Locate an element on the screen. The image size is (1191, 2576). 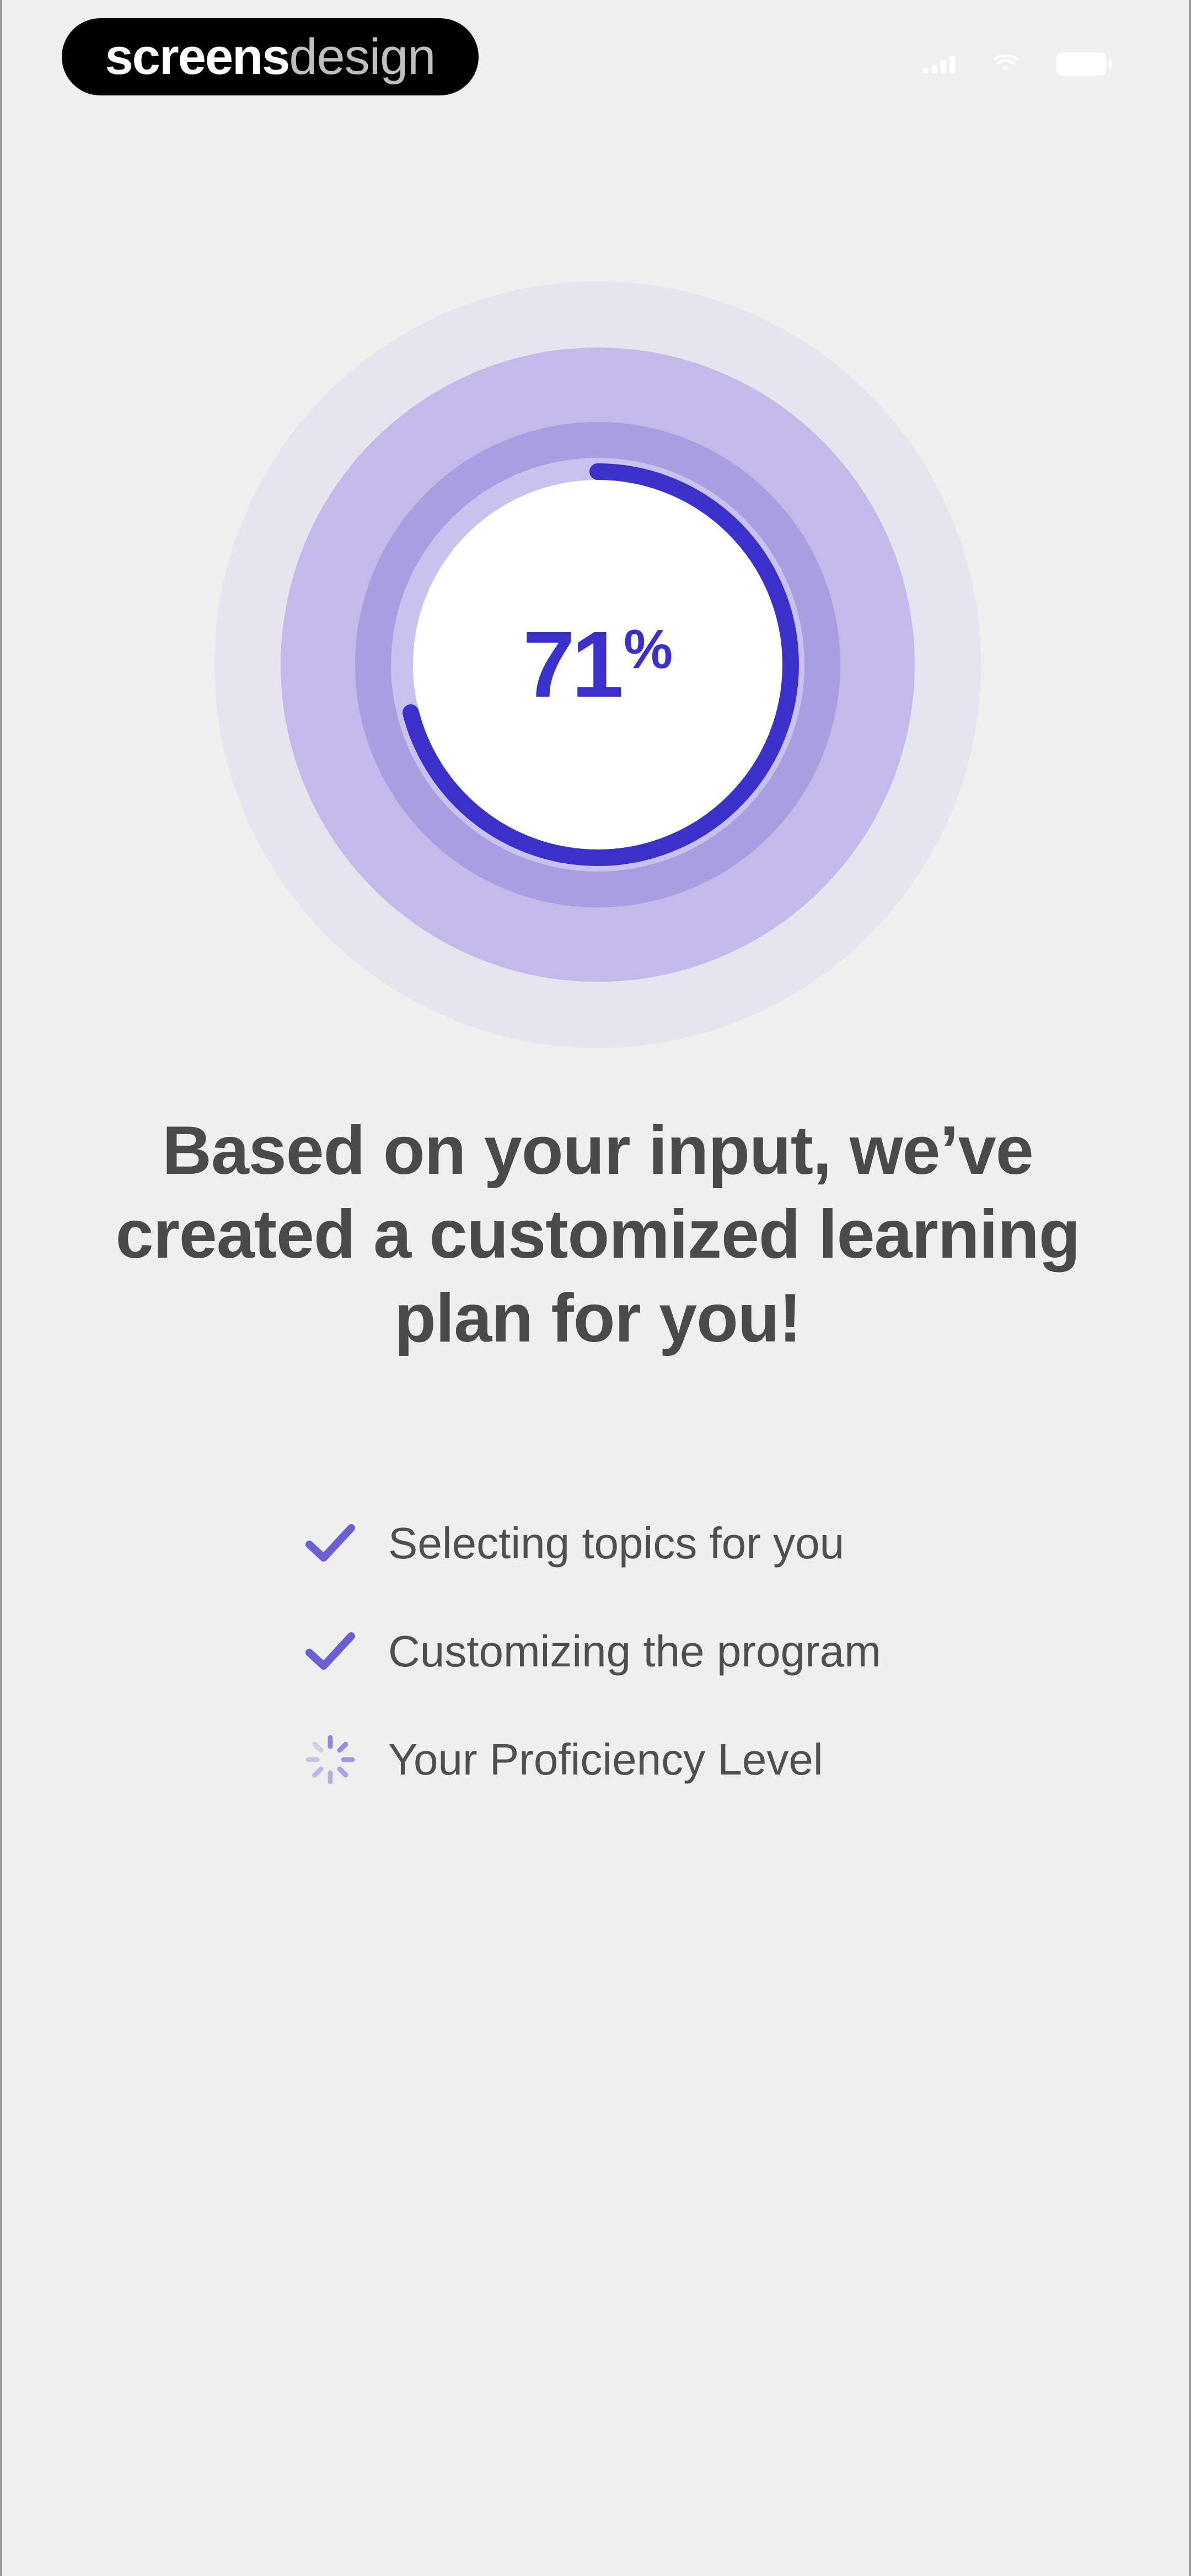
step-label: Customizing the program is located at coordinates (635, 1651).